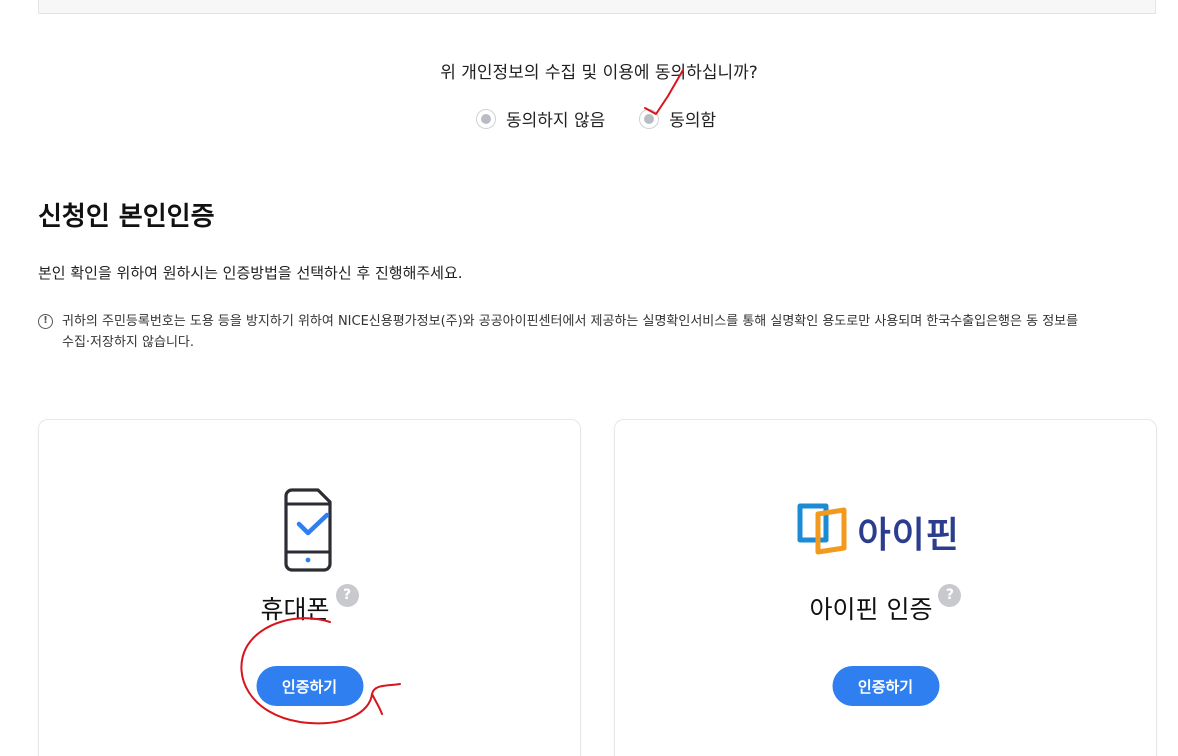 This screenshot has width=1178, height=756. I want to click on ipin-logo-text: 아이핀, so click(908, 535).